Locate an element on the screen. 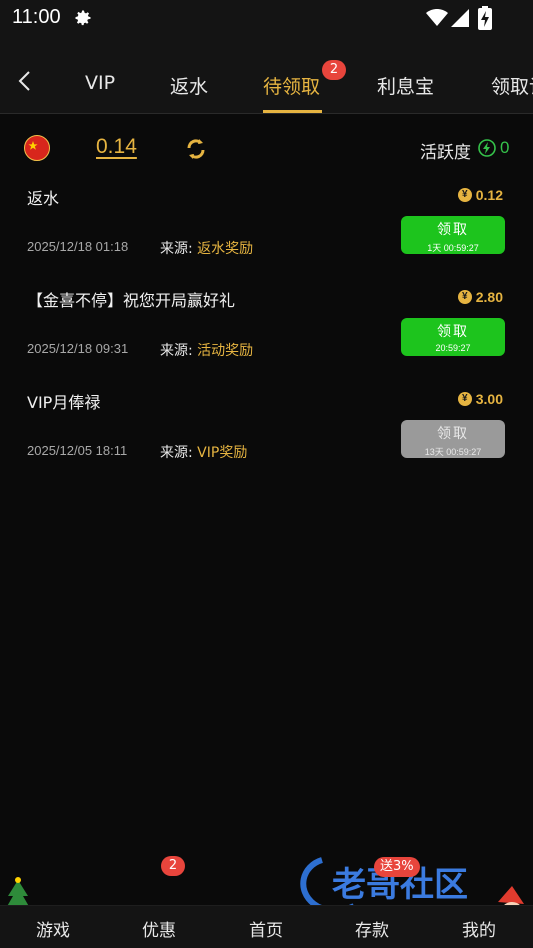 This screenshot has height=948, width=533. claim-button-disabled: 领取 13天 00:59:27 is located at coordinates (453, 439).